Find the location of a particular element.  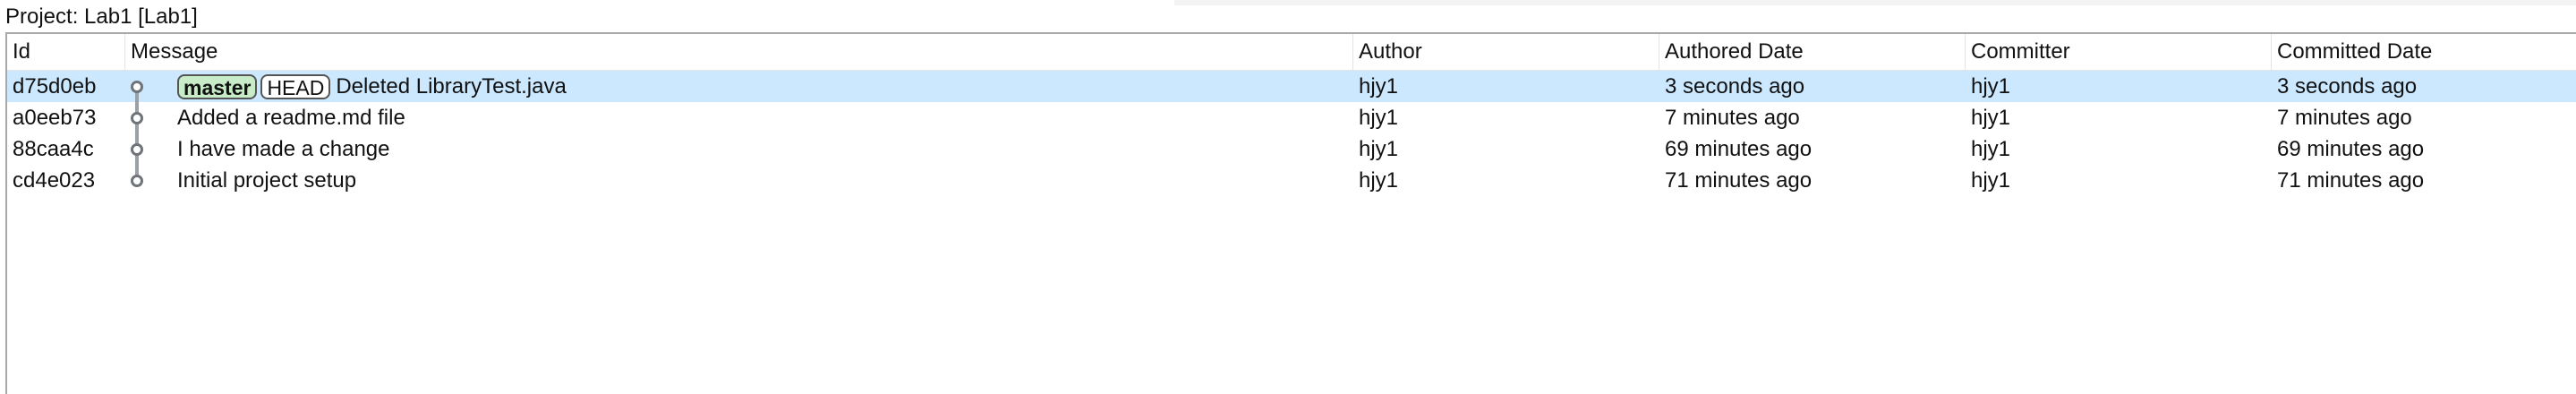

commit-message: Added a readme.md file is located at coordinates (291, 118).